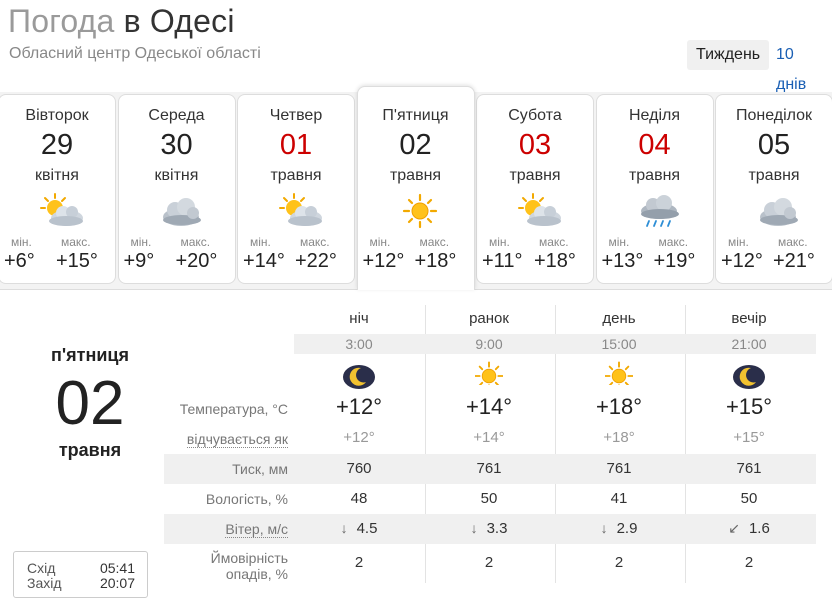  I want to click on day-name: Вівторок, so click(57, 115).